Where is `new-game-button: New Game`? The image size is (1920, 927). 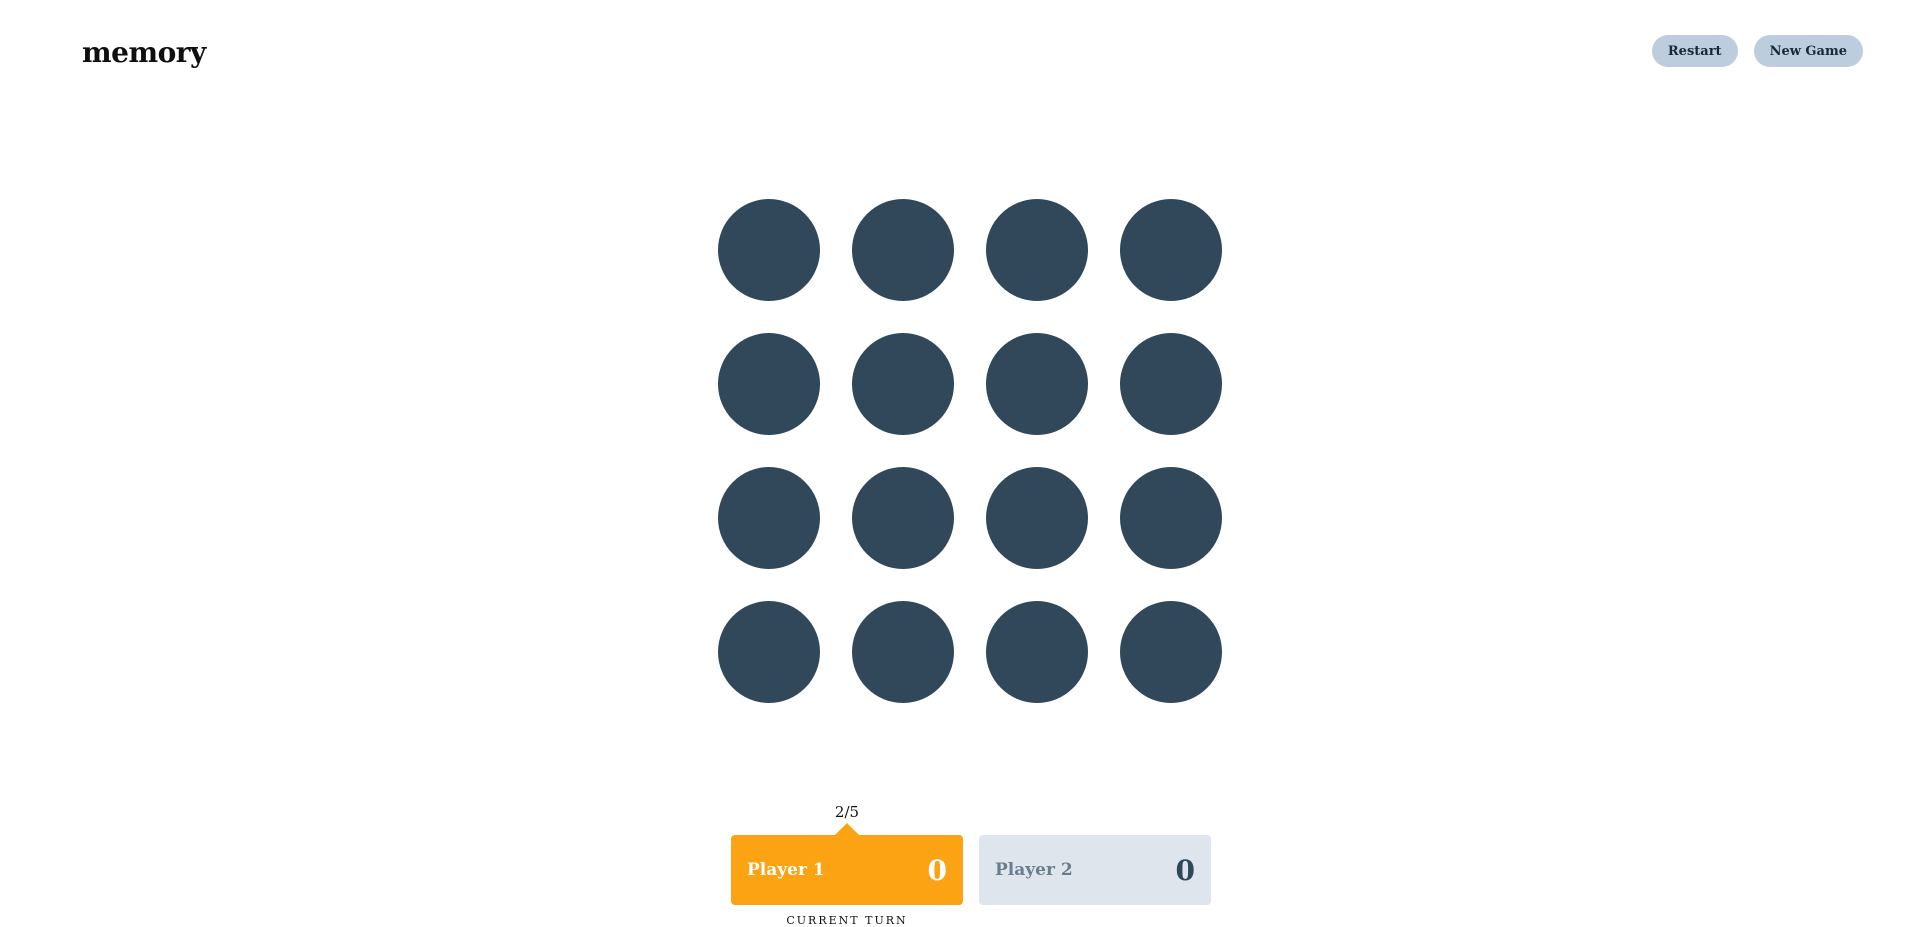
new-game-button: New Game is located at coordinates (1808, 51).